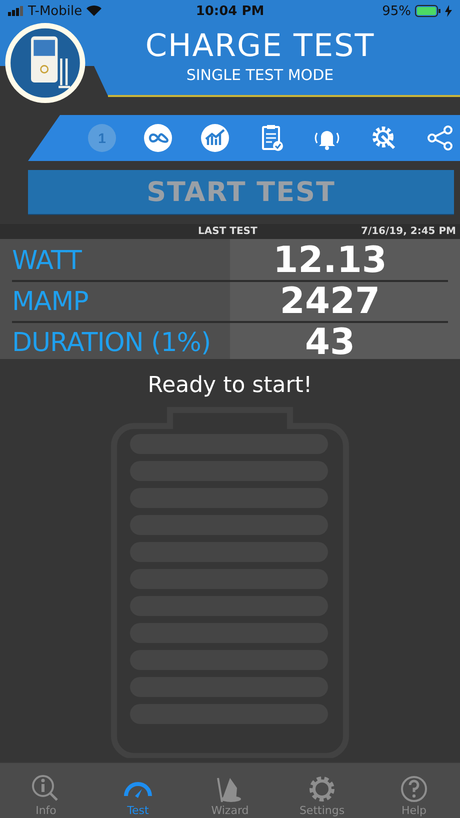 This screenshot has width=460, height=818. Describe the element at coordinates (260, 75) in the screenshot. I see `screen-subtitle: SINGLE TEST MODE` at that location.